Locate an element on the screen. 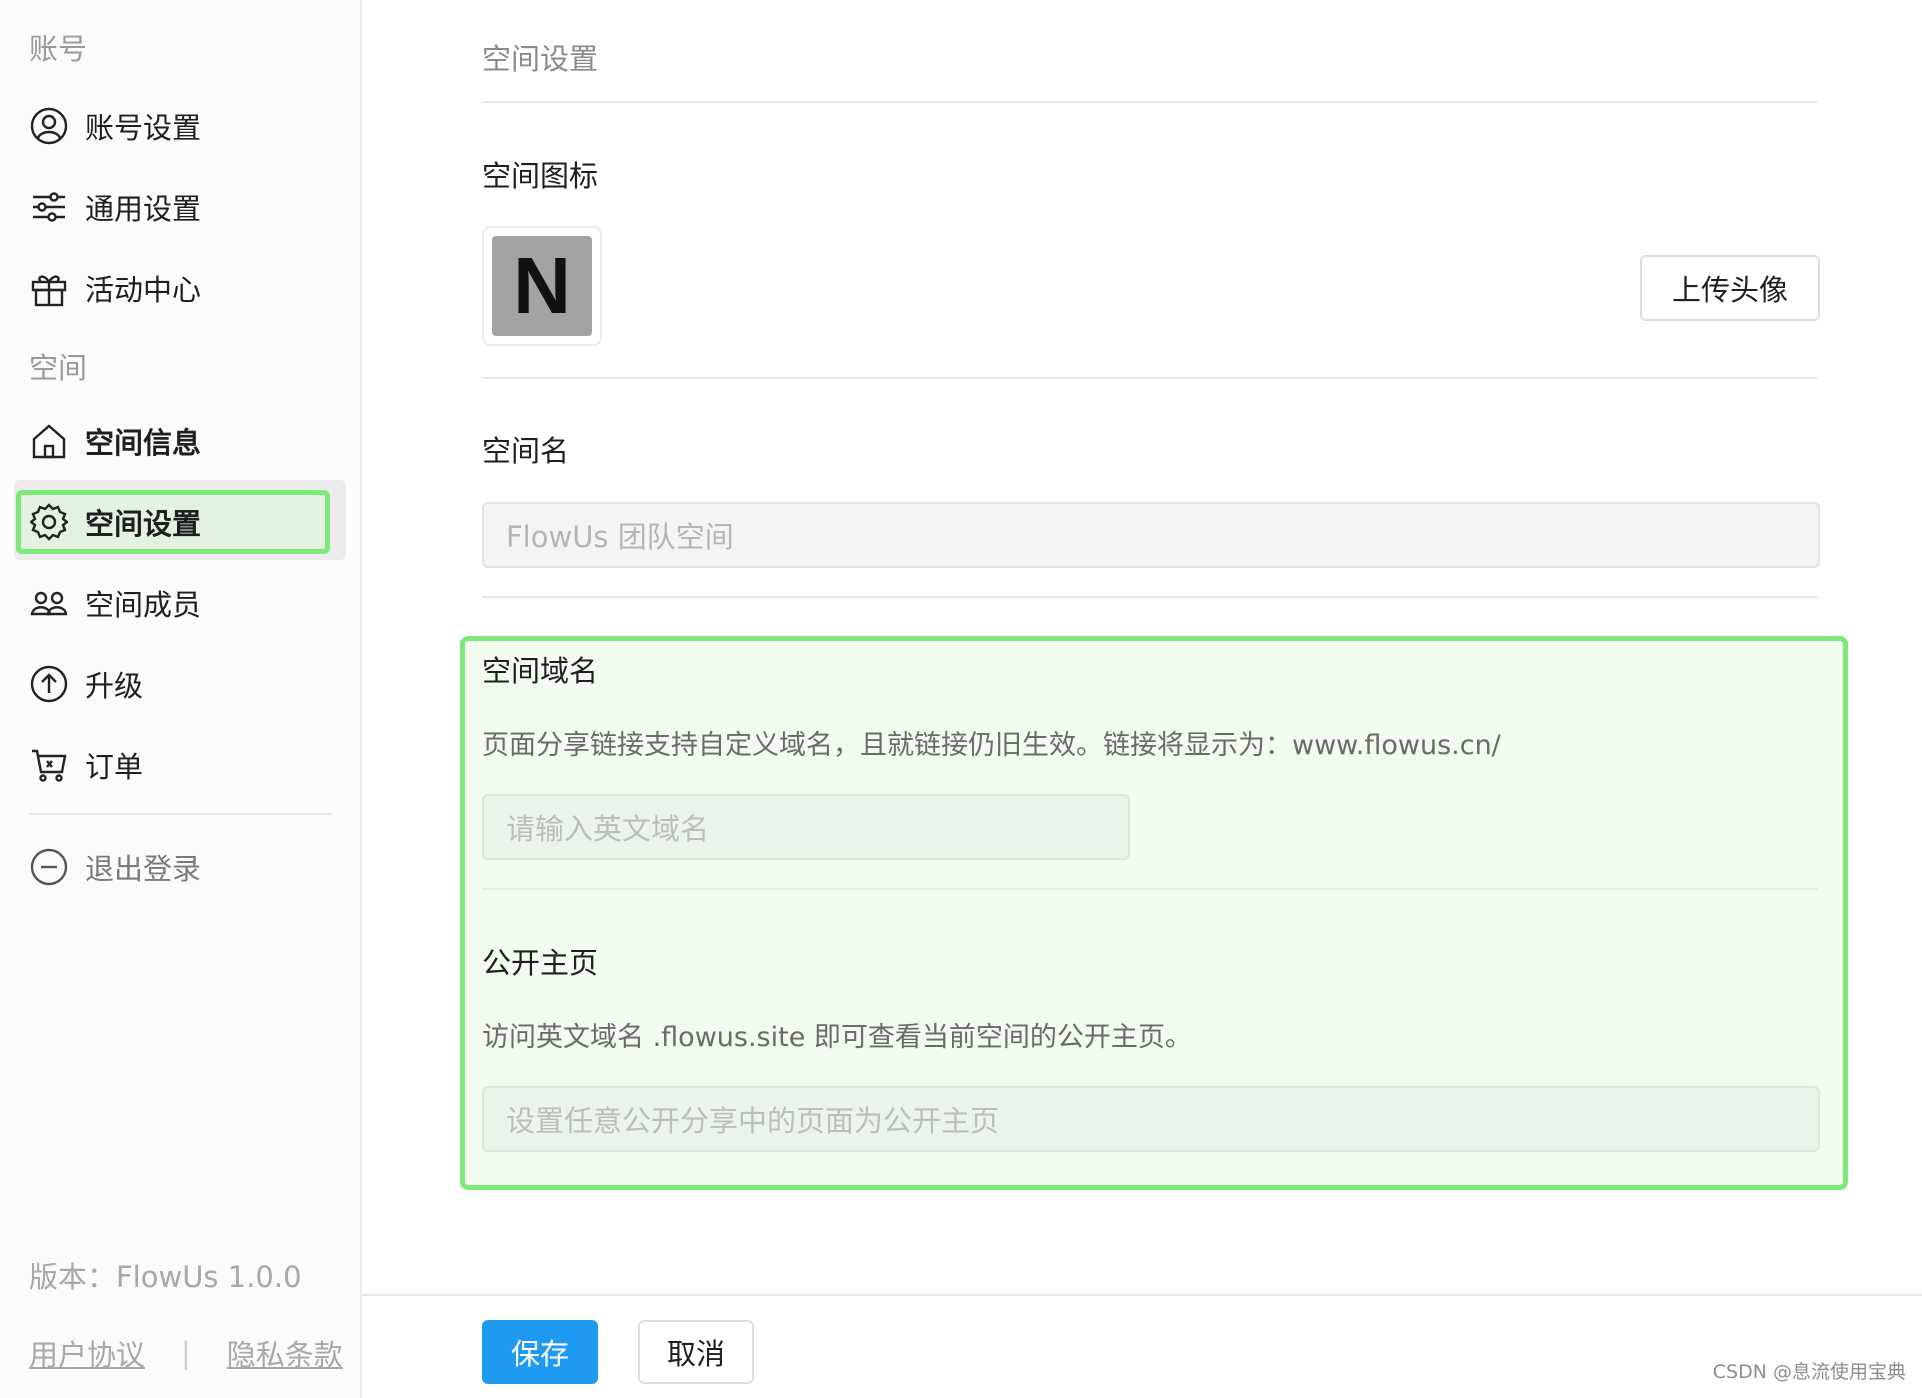 This screenshot has height=1398, width=1922. version-text: 版本：FlowUs 1.0.0 is located at coordinates (165, 1277).